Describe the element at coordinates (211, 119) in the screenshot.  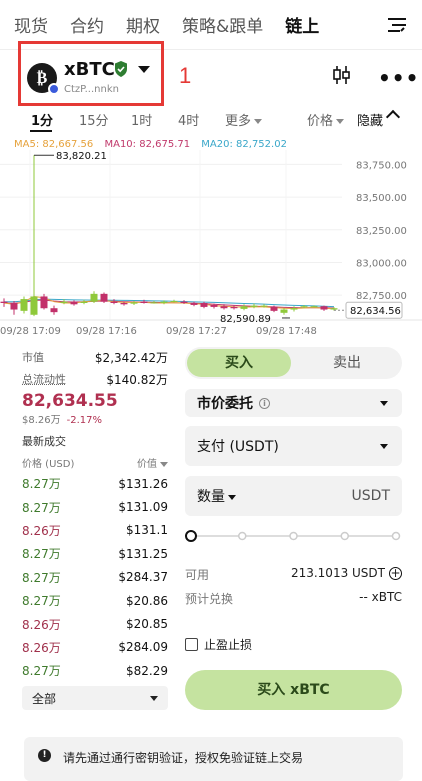
I see `interval-bar: 1分 15分 1时 4时 更多 价格 隐藏` at that location.